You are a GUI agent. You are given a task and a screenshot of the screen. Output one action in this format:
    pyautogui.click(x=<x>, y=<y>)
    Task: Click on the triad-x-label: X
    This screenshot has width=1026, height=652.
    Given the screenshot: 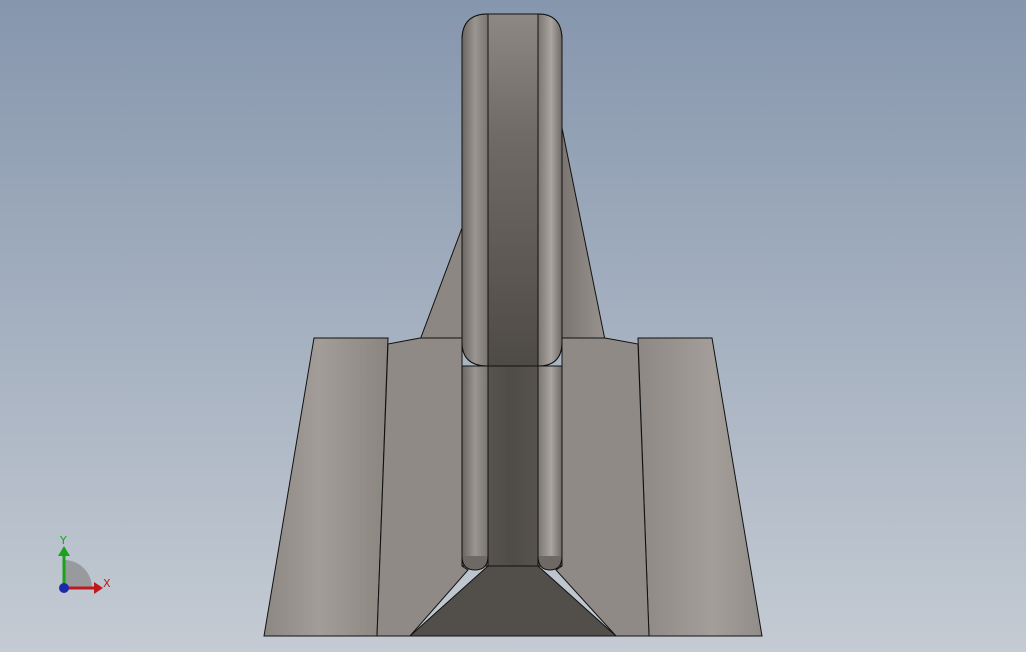 What is the action you would take?
    pyautogui.click(x=107, y=583)
    